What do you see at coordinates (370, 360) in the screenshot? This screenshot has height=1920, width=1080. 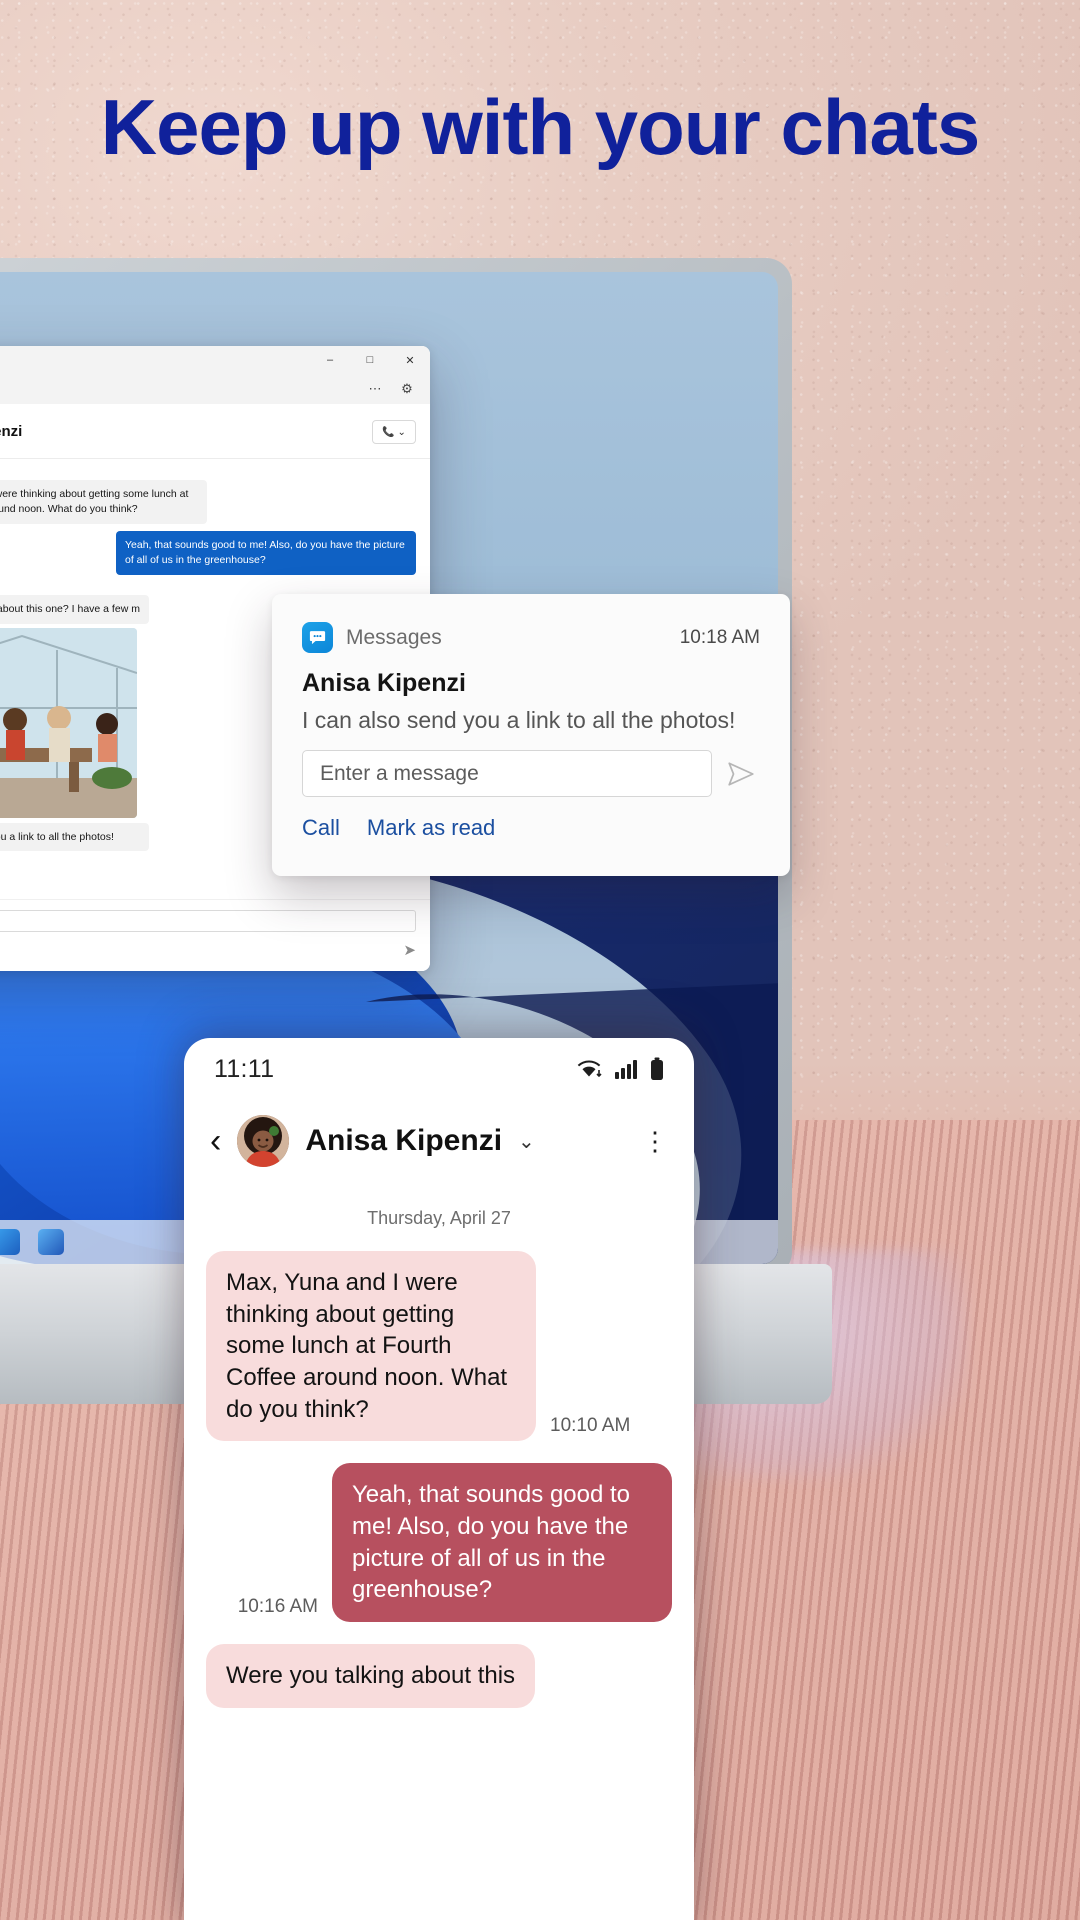 I see `maximize-button: □` at bounding box center [370, 360].